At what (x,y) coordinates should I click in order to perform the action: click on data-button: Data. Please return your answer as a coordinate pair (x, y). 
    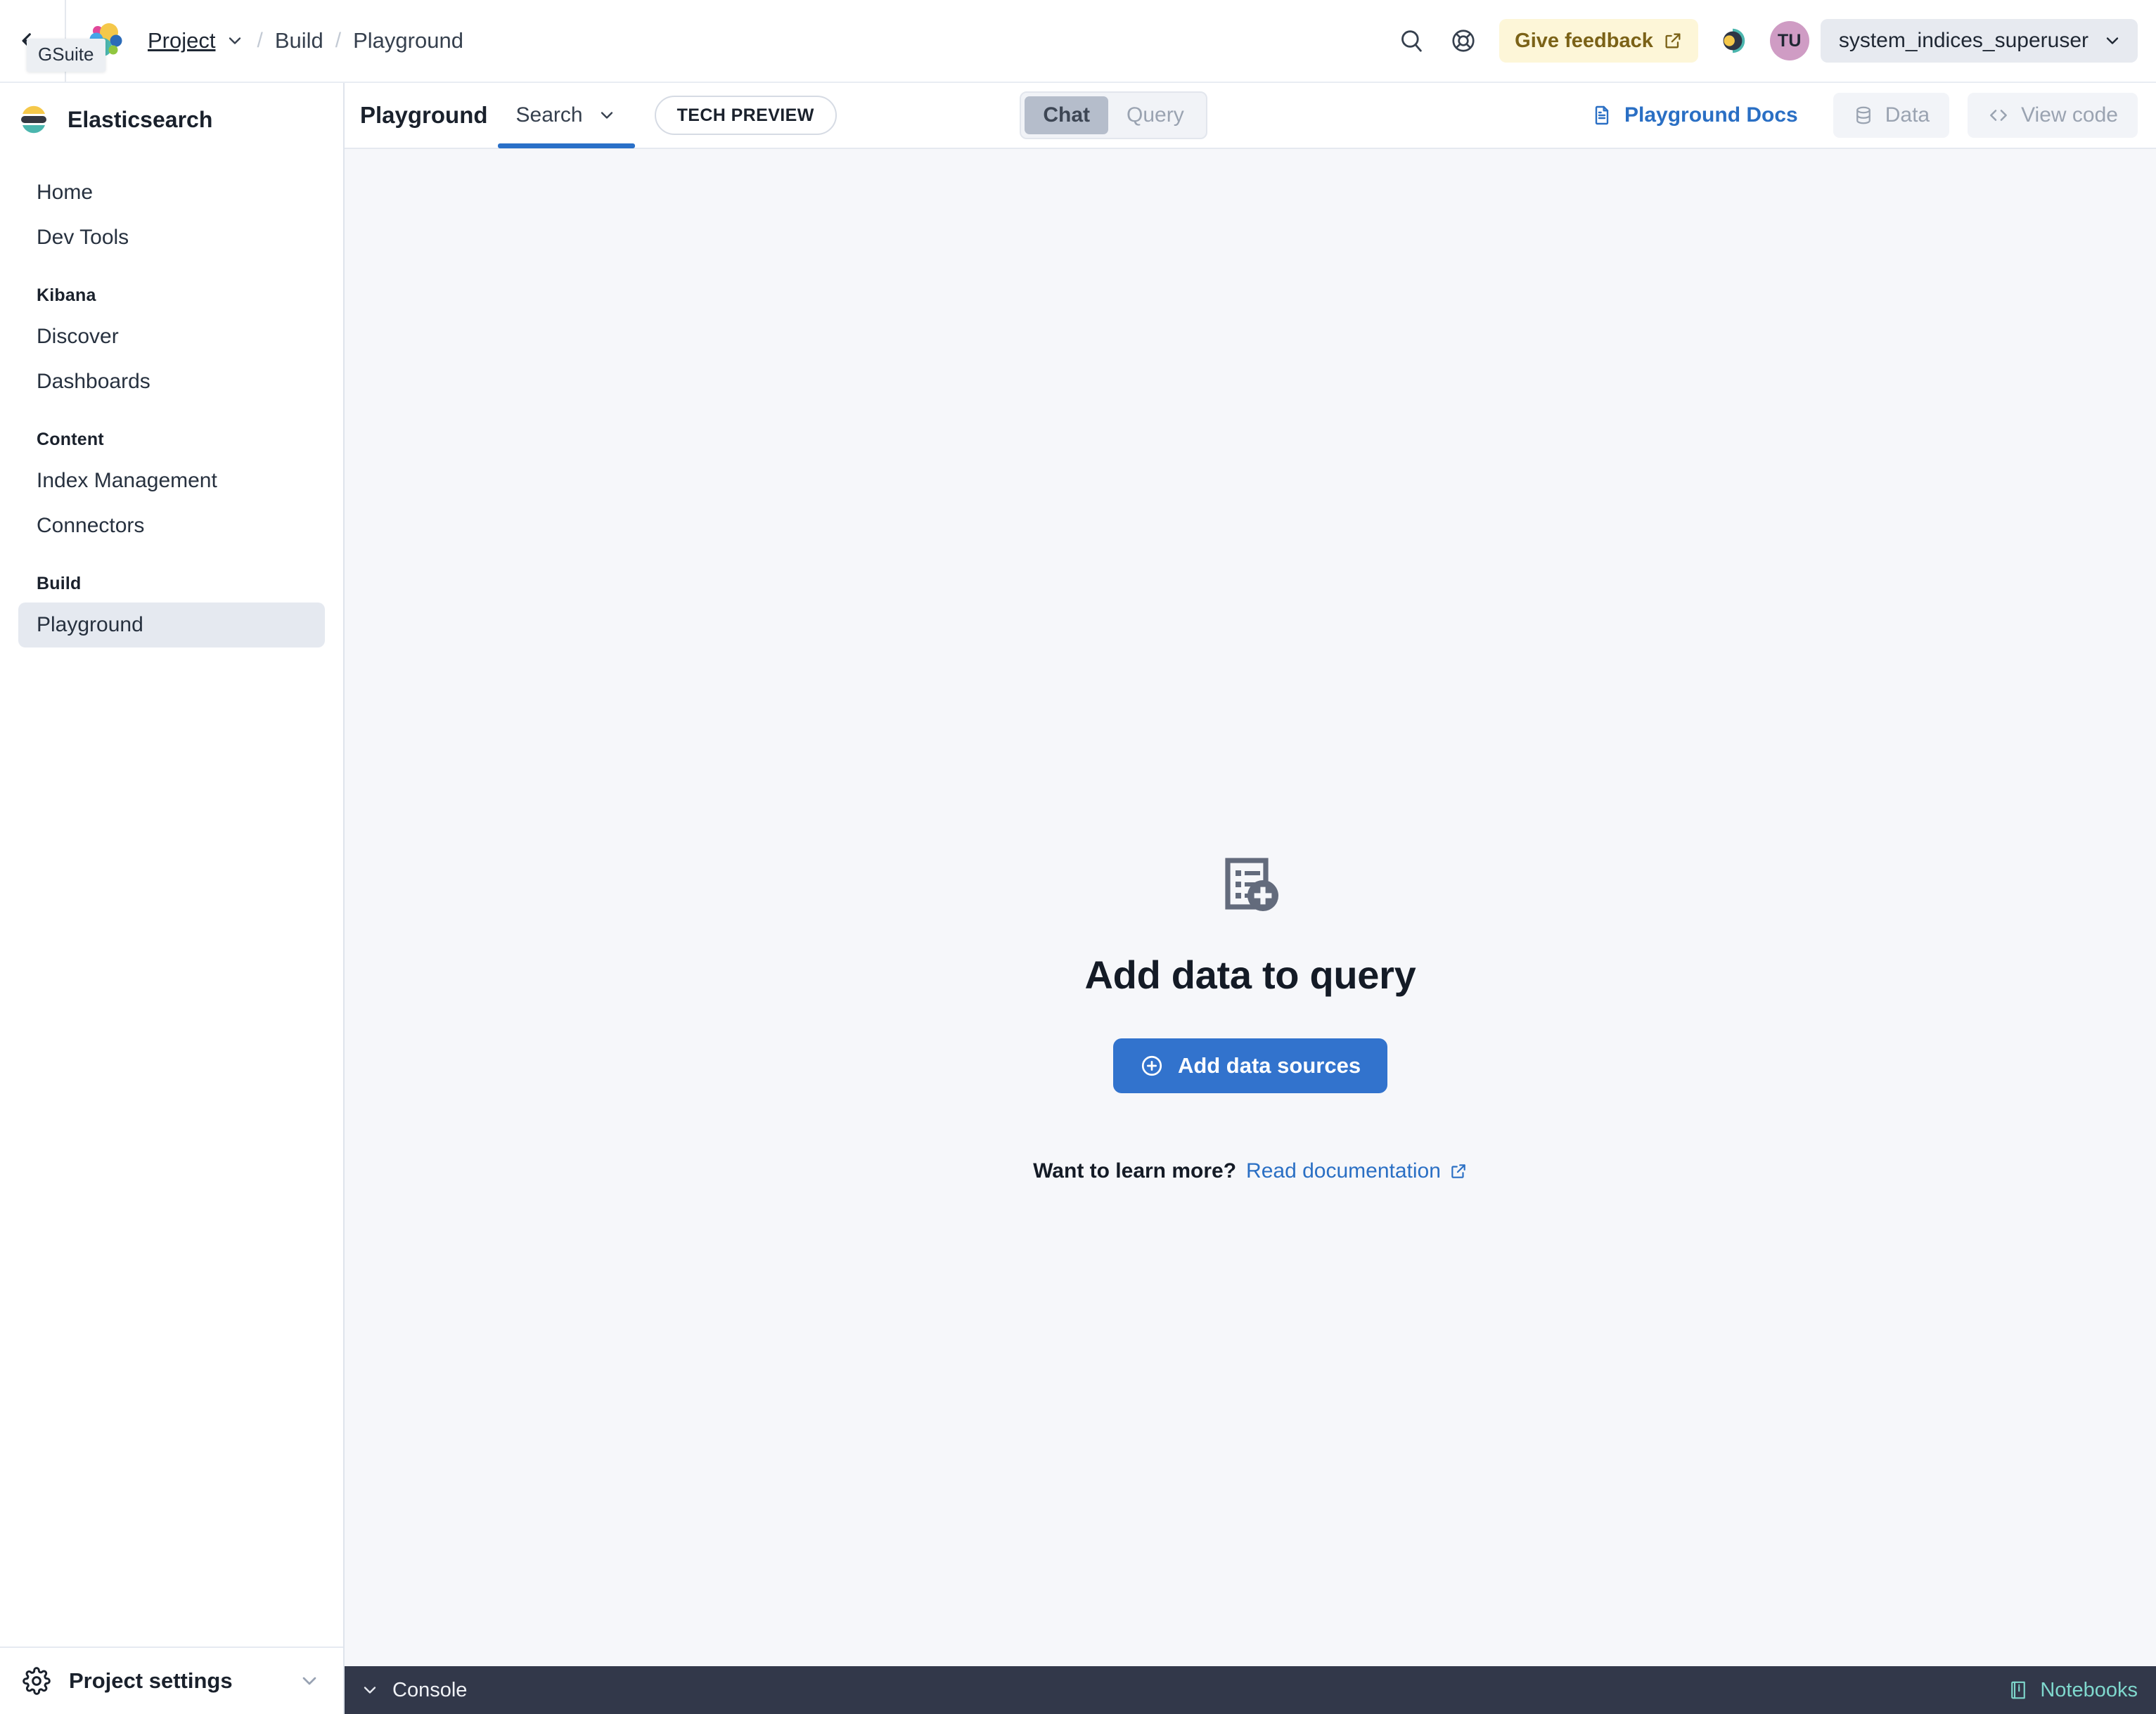
    Looking at the image, I should click on (1891, 115).